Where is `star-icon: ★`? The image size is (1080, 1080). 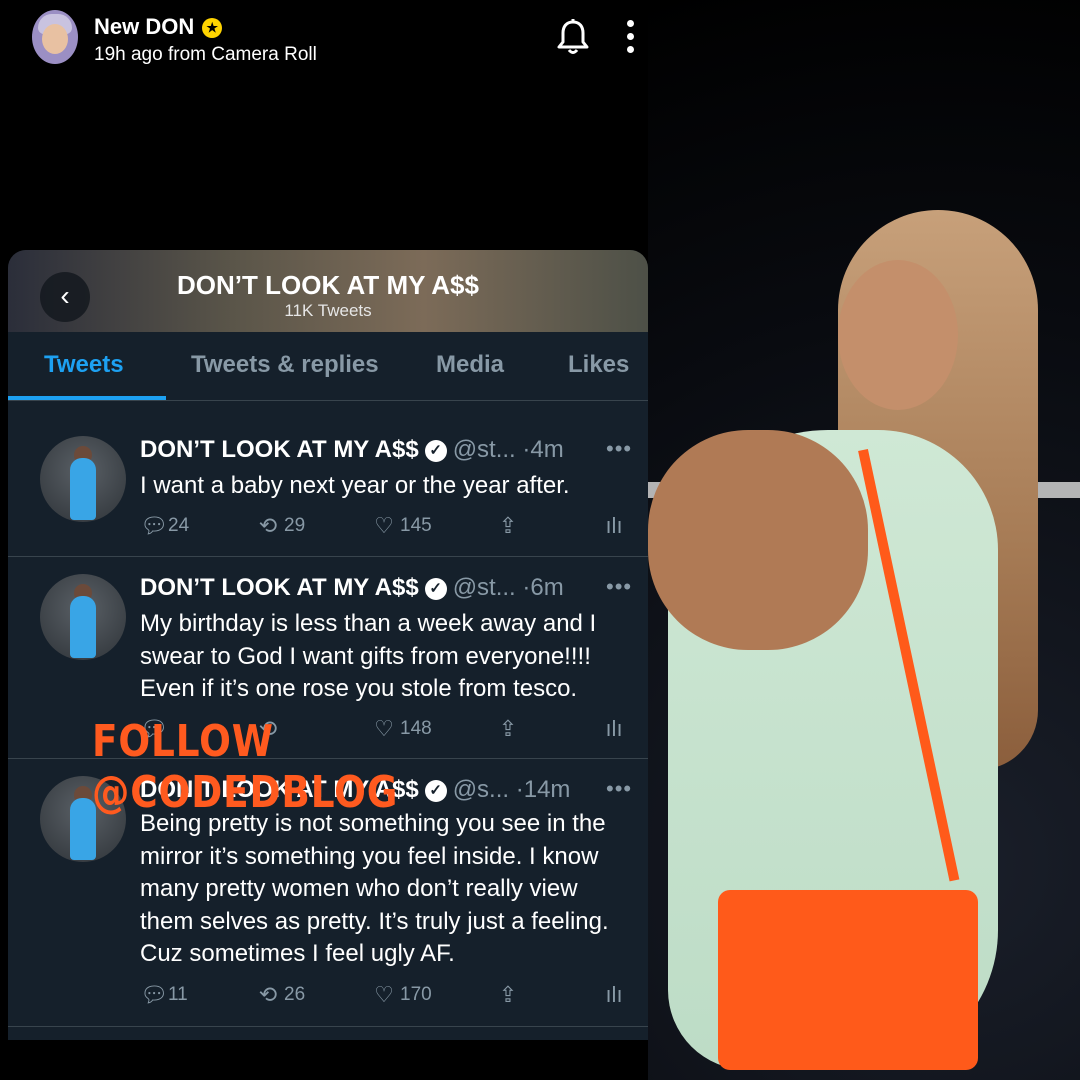 star-icon: ★ is located at coordinates (212, 28).